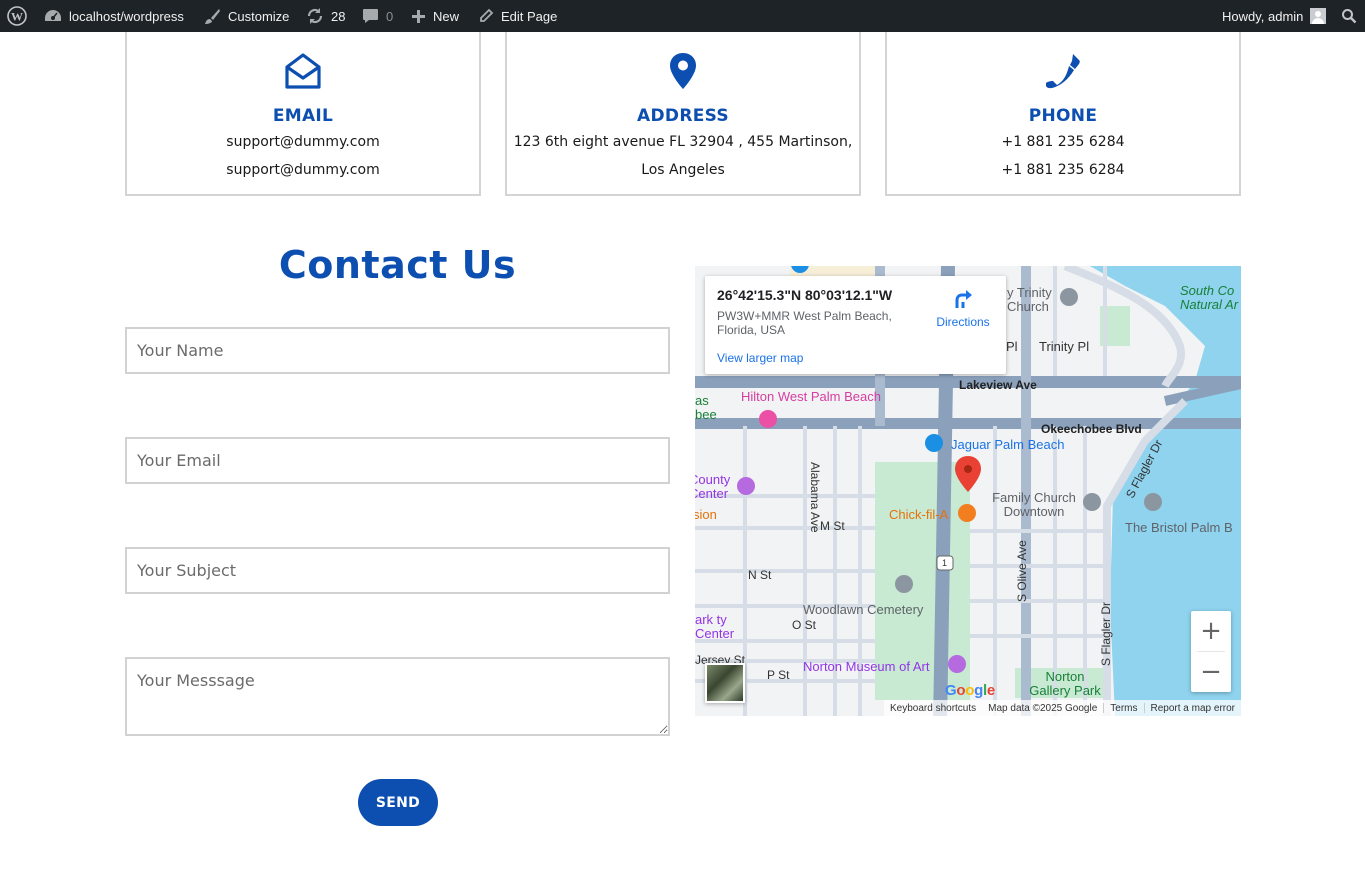  What do you see at coordinates (1042, 300) in the screenshot?
I see `map-label-trinity-church: y Trinity Church` at bounding box center [1042, 300].